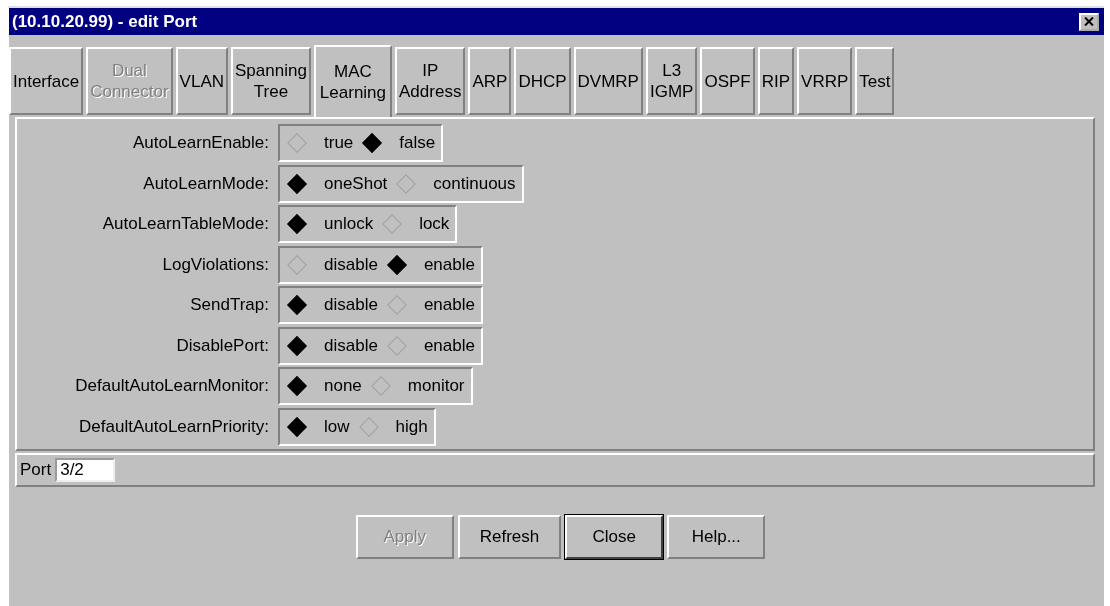 Image resolution: width=1110 pixels, height=606 pixels. Describe the element at coordinates (776, 81) in the screenshot. I see `tab: RIP` at that location.